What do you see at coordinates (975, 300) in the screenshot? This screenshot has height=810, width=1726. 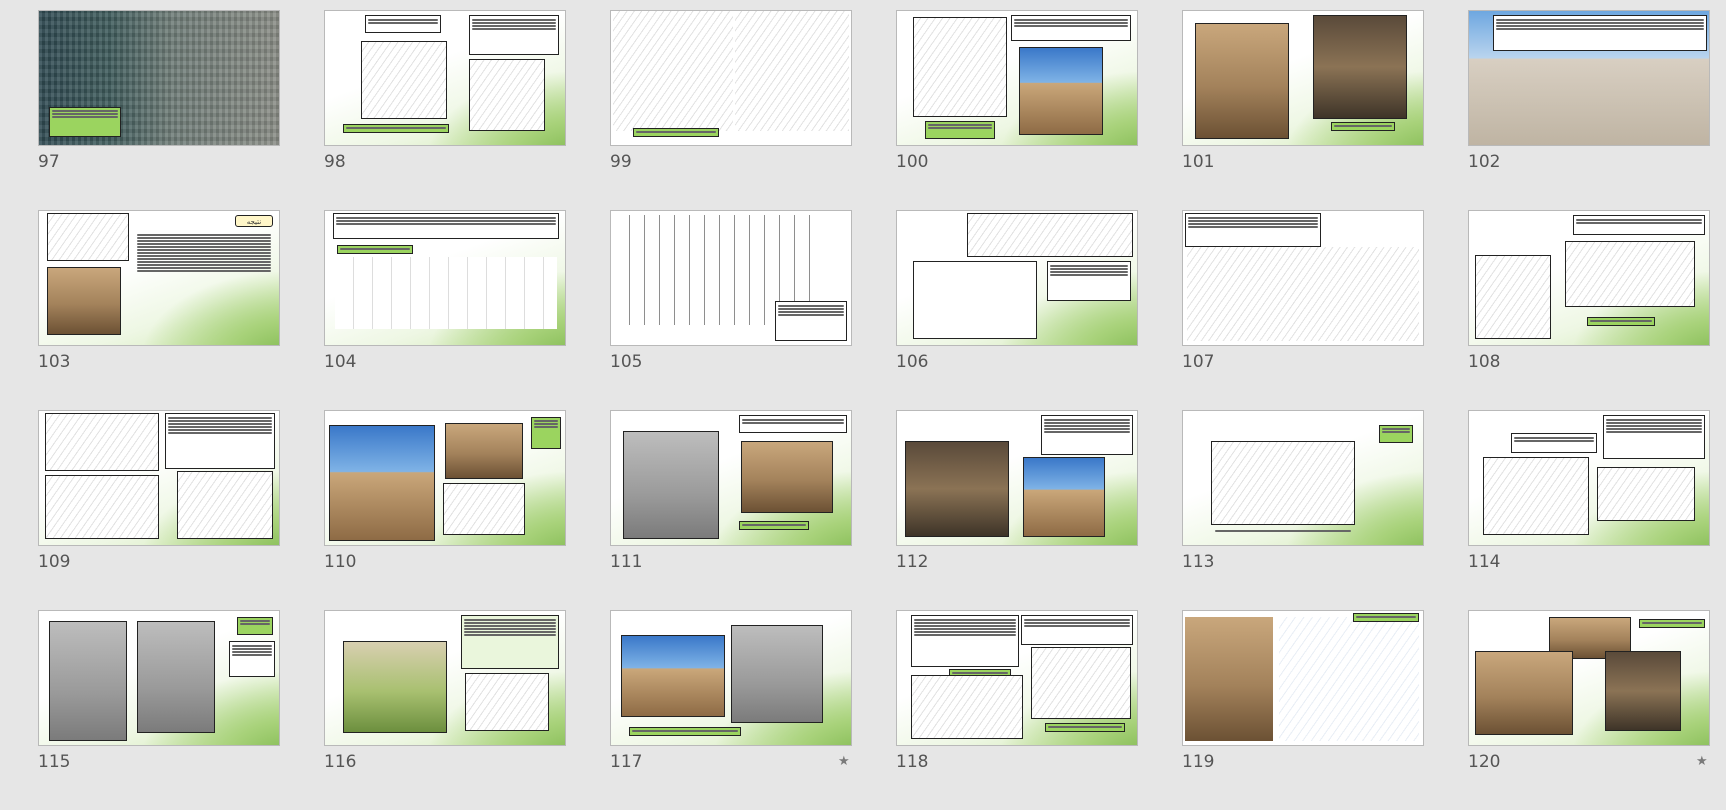 I see `floor-plan-image` at bounding box center [975, 300].